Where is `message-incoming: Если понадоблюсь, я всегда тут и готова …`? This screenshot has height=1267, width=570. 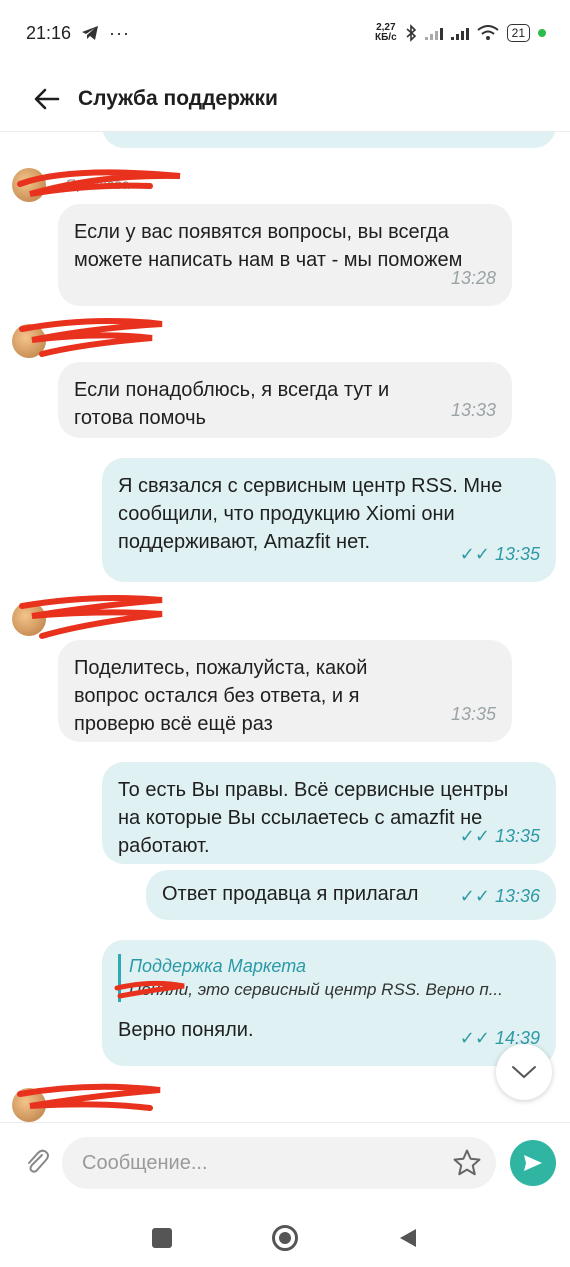
message-incoming: Если понадоблюсь, я всегда тут и готова … is located at coordinates (285, 400).